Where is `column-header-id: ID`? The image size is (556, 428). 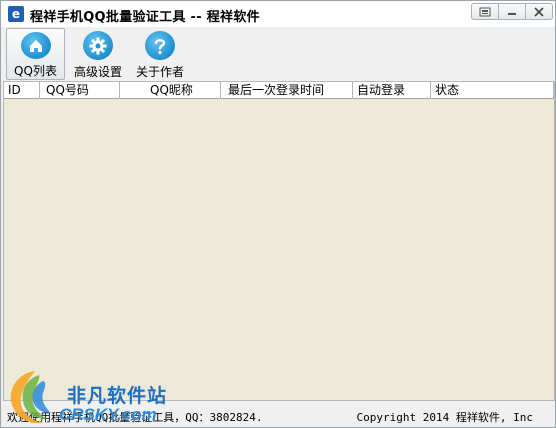 column-header-id: ID is located at coordinates (22, 90).